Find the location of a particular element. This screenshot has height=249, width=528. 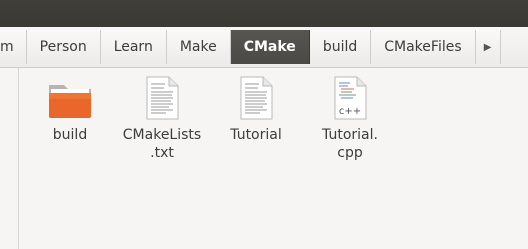

file-item-build: build is located at coordinates (70, 109).